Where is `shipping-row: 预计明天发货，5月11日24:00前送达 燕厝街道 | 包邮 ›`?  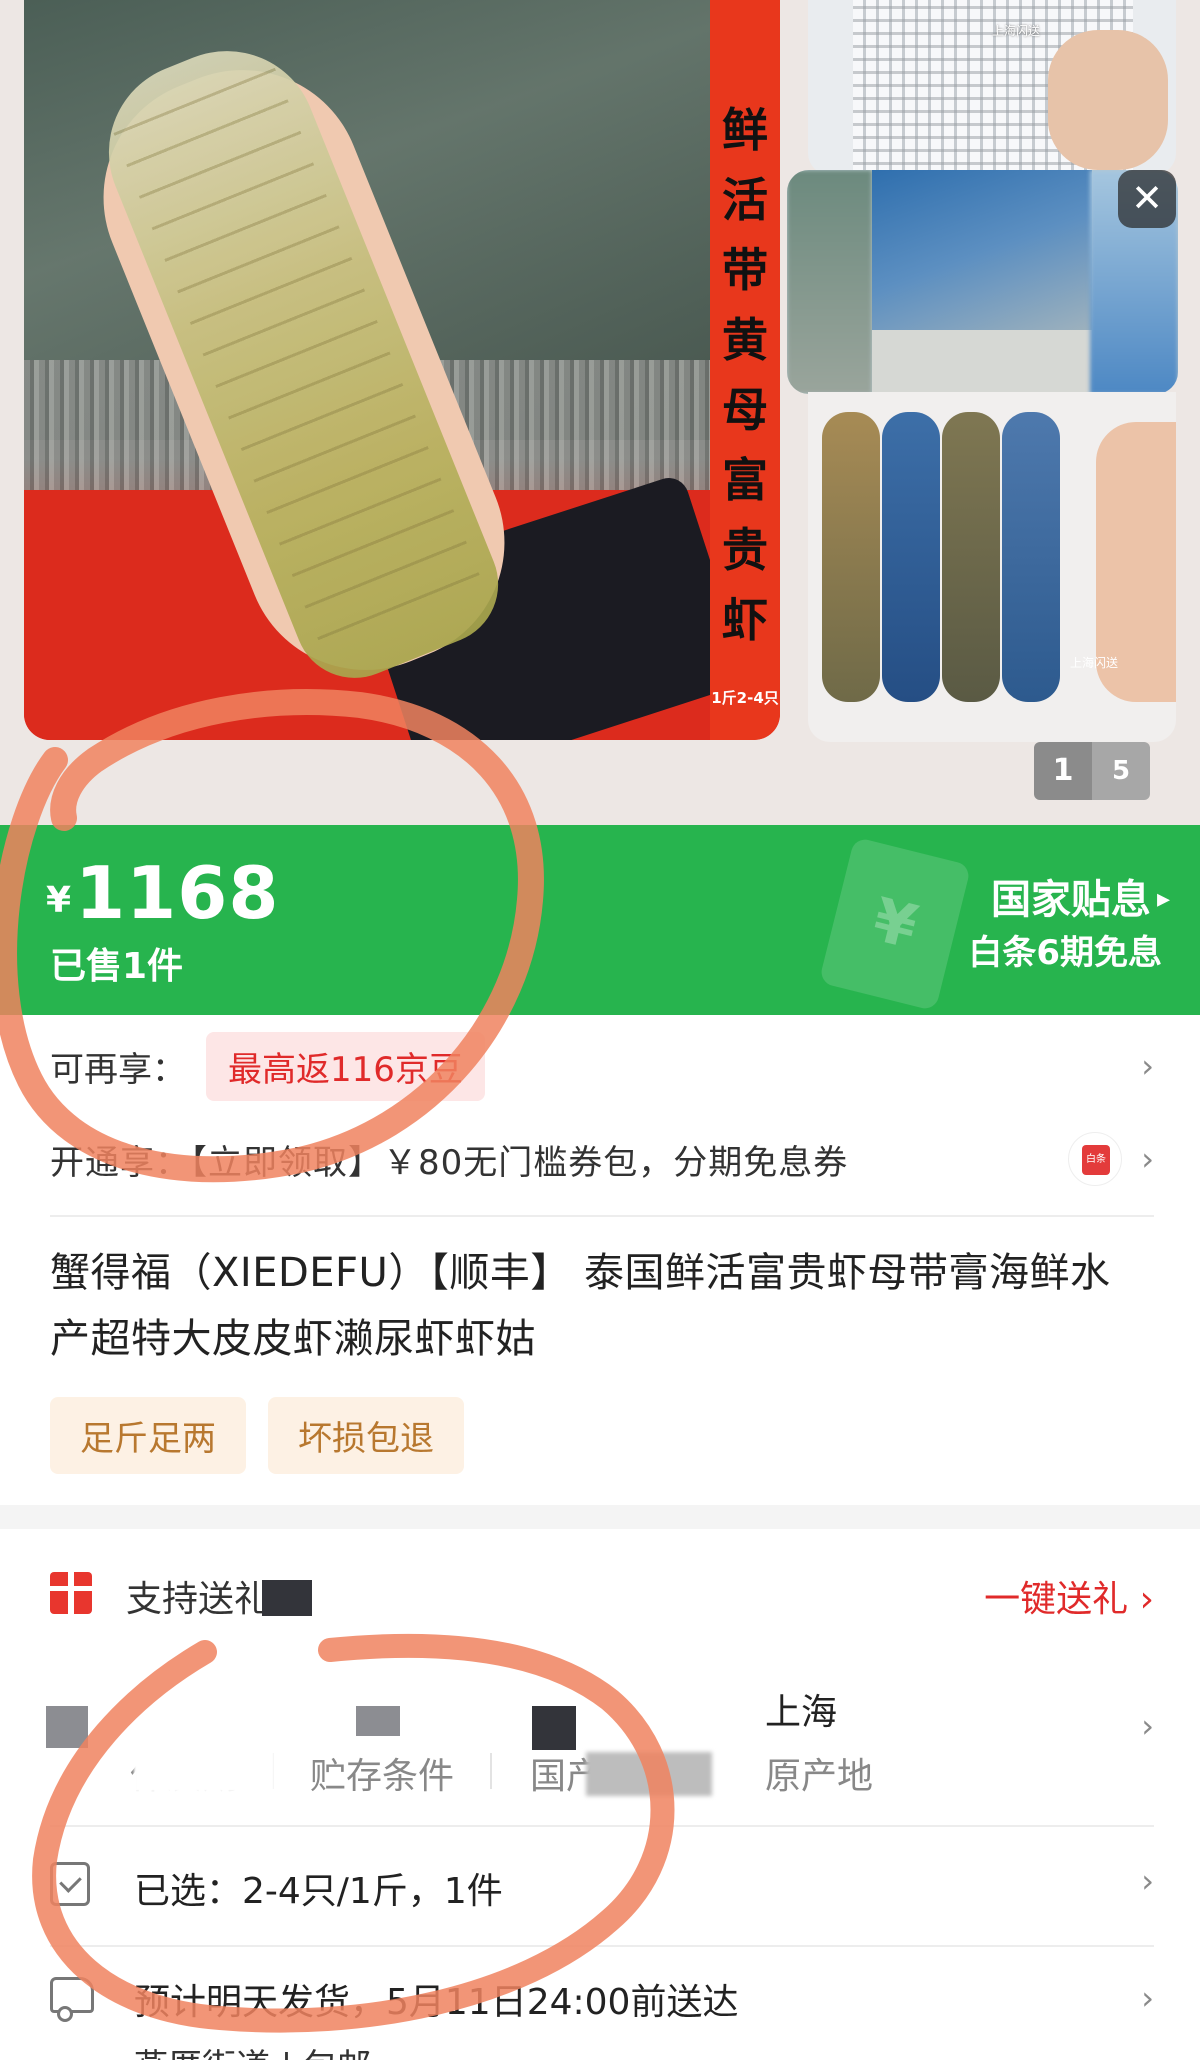 shipping-row: 预计明天发货，5月11日24:00前送达 燕厝街道 | 包邮 › is located at coordinates (602, 2012).